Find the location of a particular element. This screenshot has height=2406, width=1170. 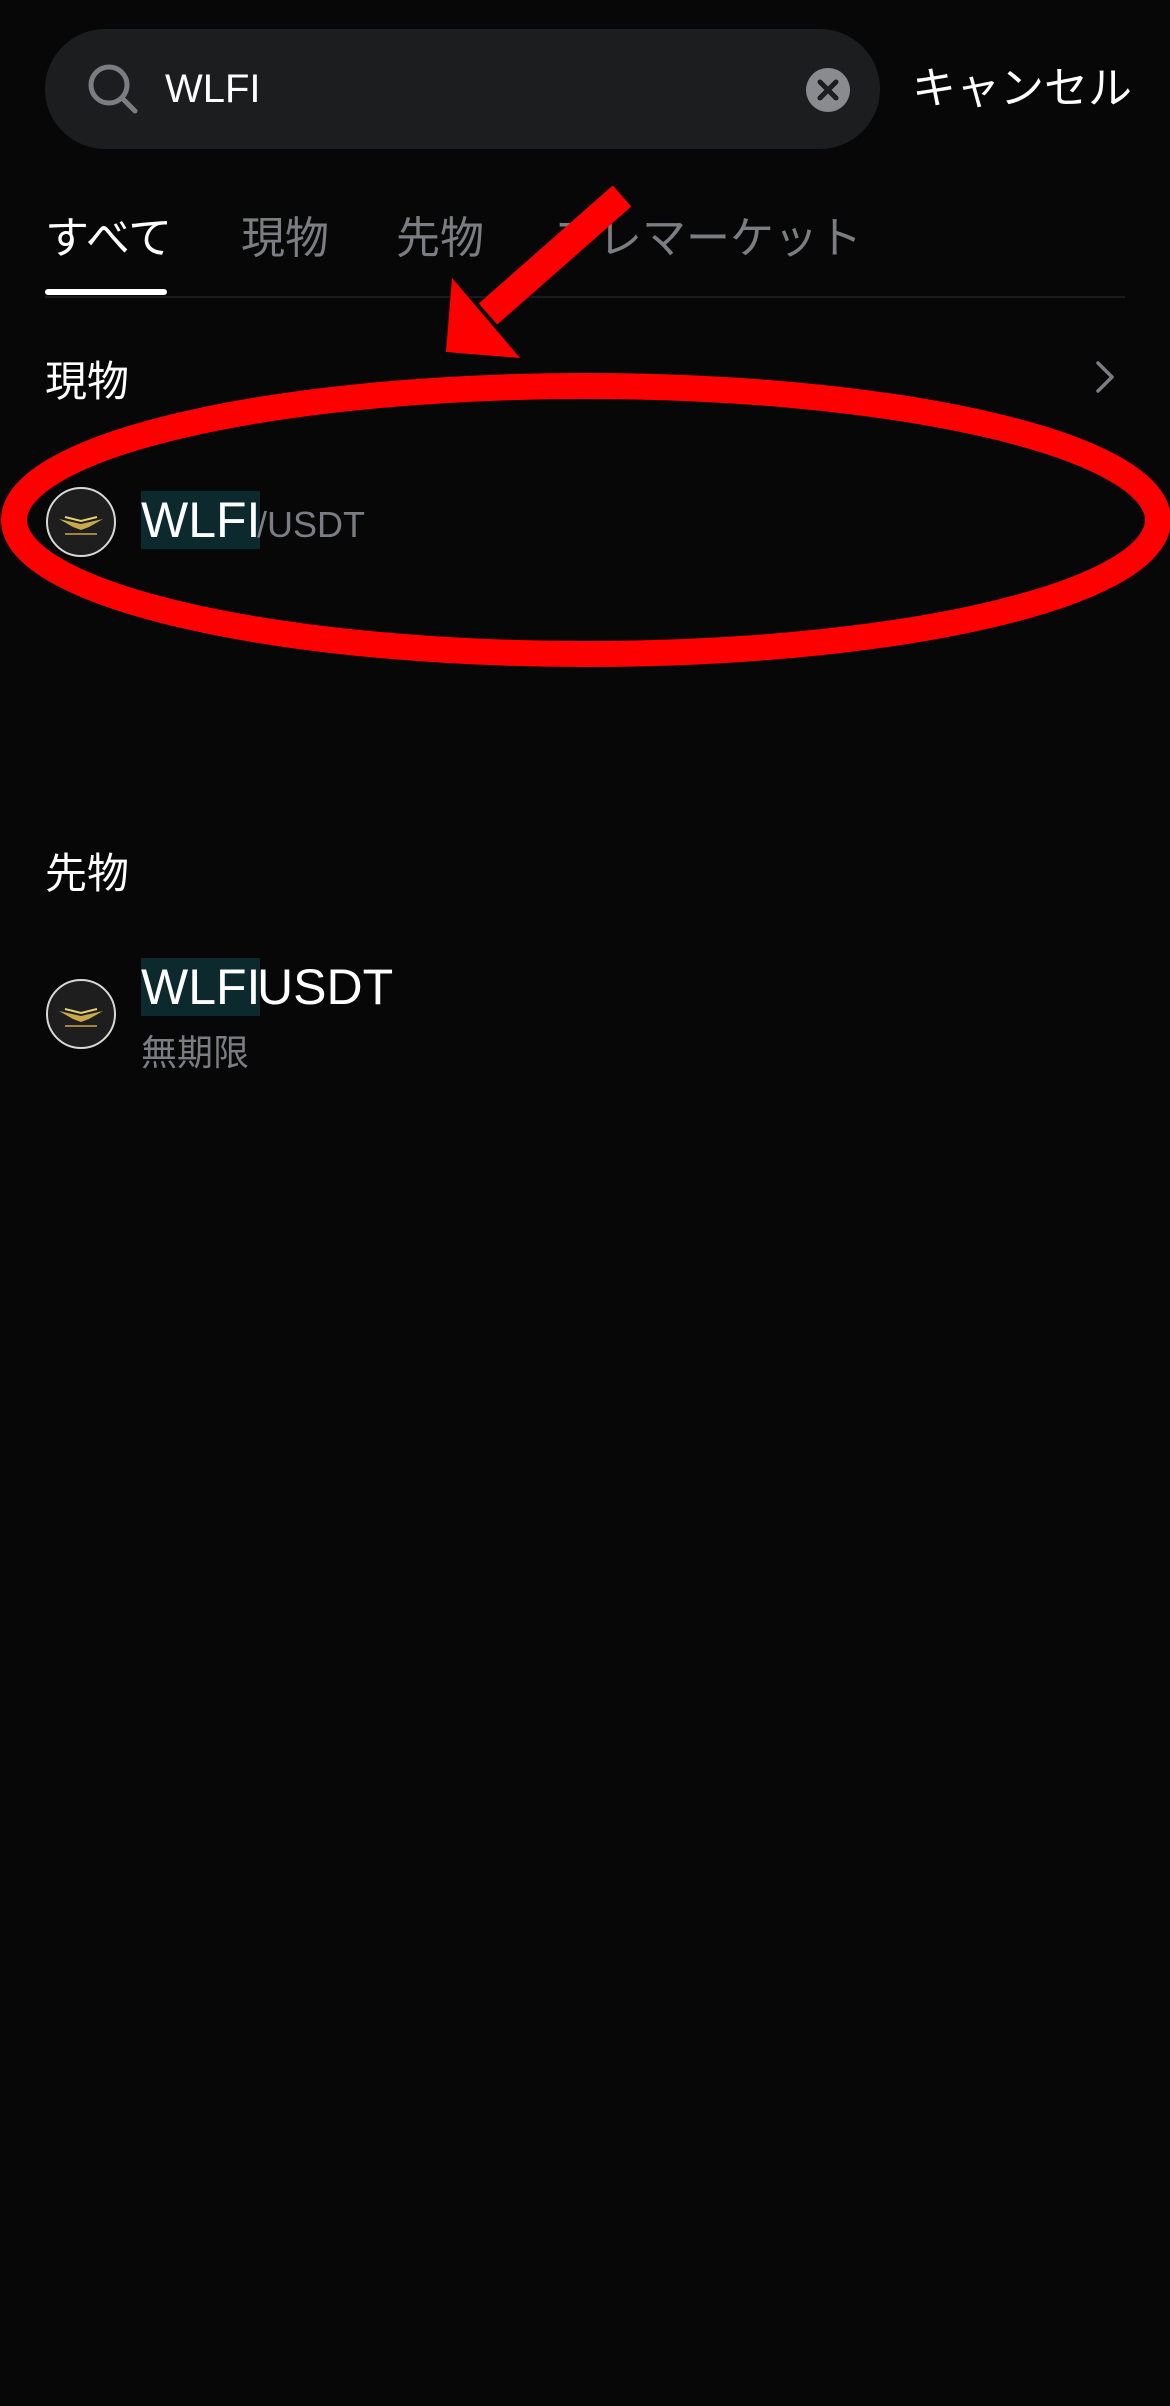

tab-spot: 現物 is located at coordinates (285, 234).